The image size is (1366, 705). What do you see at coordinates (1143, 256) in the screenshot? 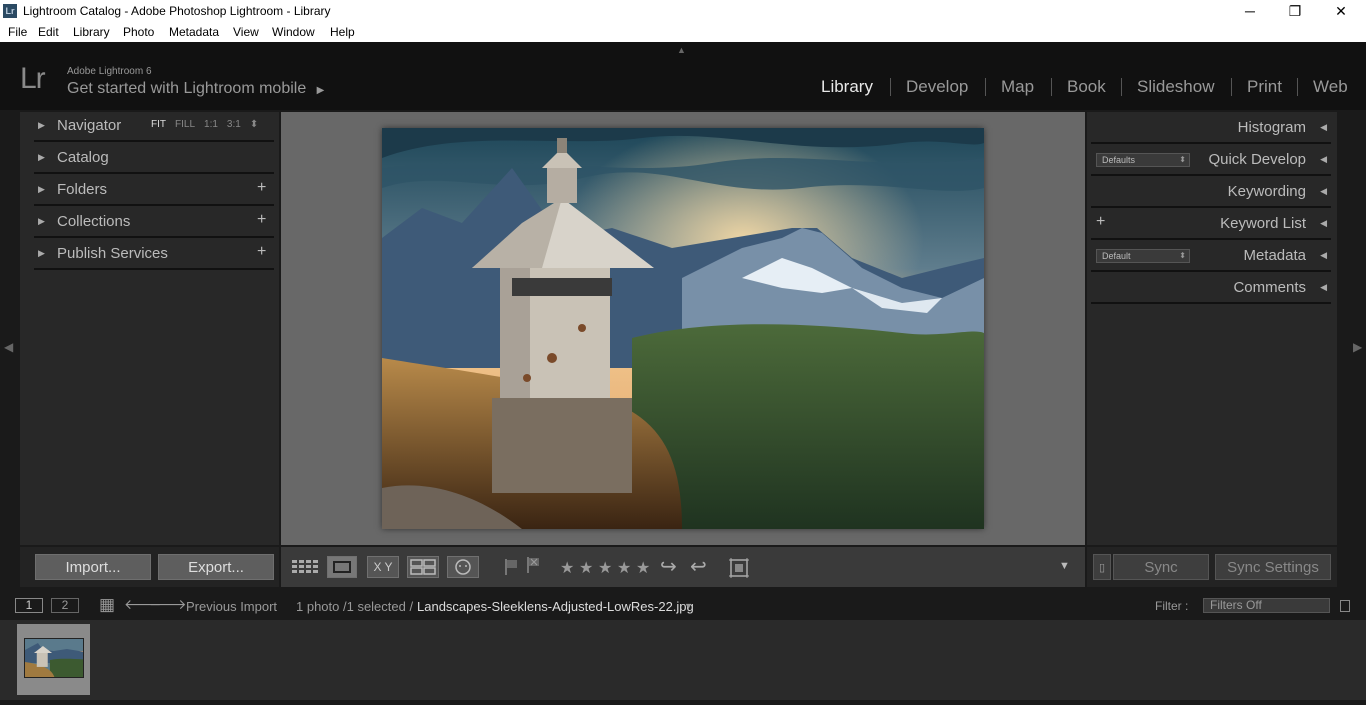
I see `metadata-preset-select: Default ⬍` at bounding box center [1143, 256].